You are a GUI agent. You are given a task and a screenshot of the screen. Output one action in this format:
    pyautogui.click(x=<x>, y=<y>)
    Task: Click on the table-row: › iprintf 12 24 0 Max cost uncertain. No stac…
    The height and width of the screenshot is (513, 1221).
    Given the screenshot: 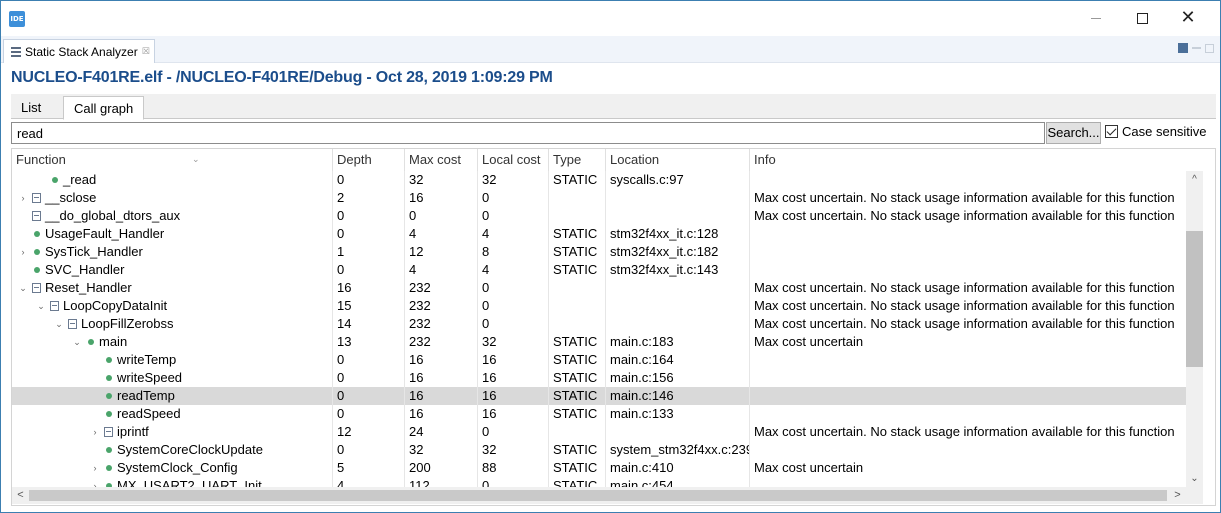 What is the action you would take?
    pyautogui.click(x=599, y=432)
    